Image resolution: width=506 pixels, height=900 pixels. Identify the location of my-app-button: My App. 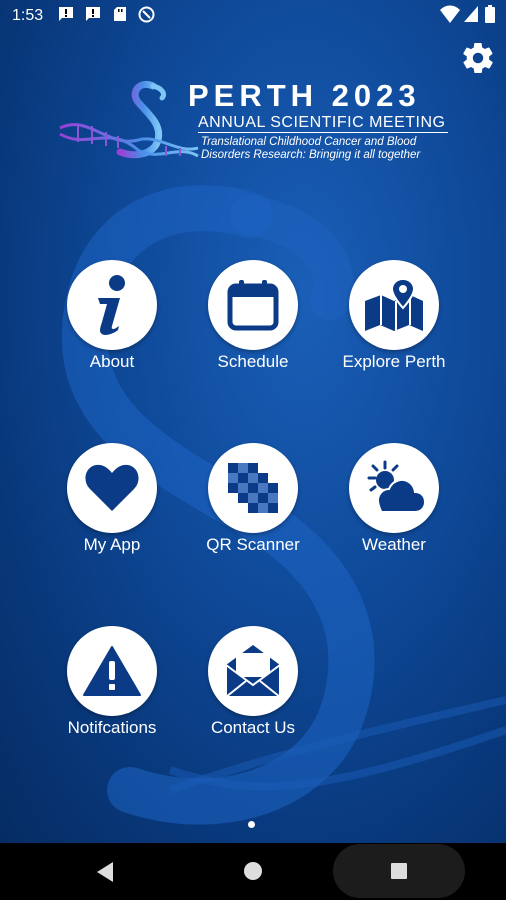
(112, 508).